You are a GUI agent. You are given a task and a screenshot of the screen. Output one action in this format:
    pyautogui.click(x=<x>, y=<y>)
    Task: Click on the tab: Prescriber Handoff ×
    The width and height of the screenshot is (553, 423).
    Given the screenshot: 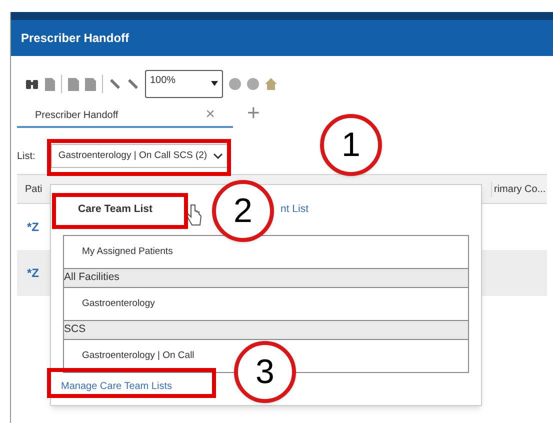 What is the action you would take?
    pyautogui.click(x=125, y=116)
    